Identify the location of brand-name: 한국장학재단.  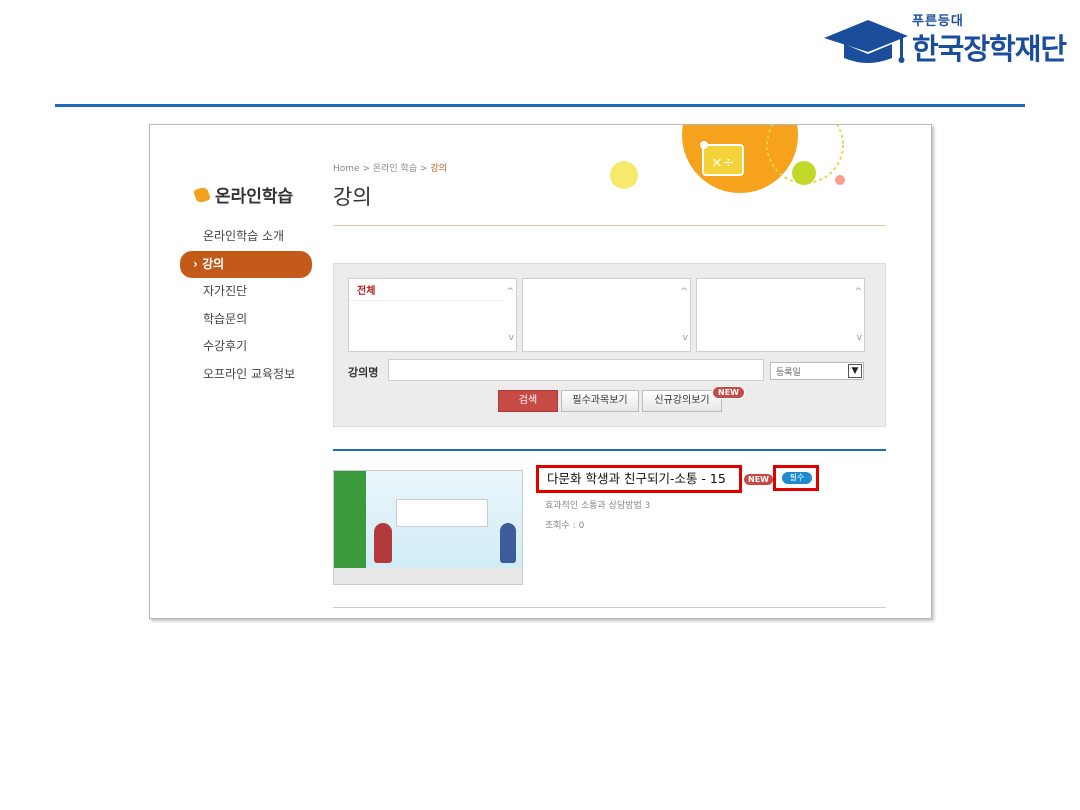
(989, 49).